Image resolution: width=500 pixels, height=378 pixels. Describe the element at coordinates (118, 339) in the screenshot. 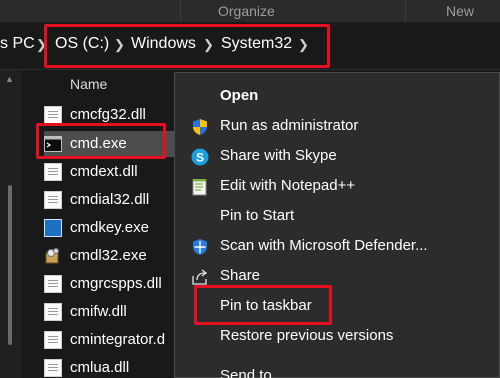

I see `file-name: cmintegrator.d` at that location.